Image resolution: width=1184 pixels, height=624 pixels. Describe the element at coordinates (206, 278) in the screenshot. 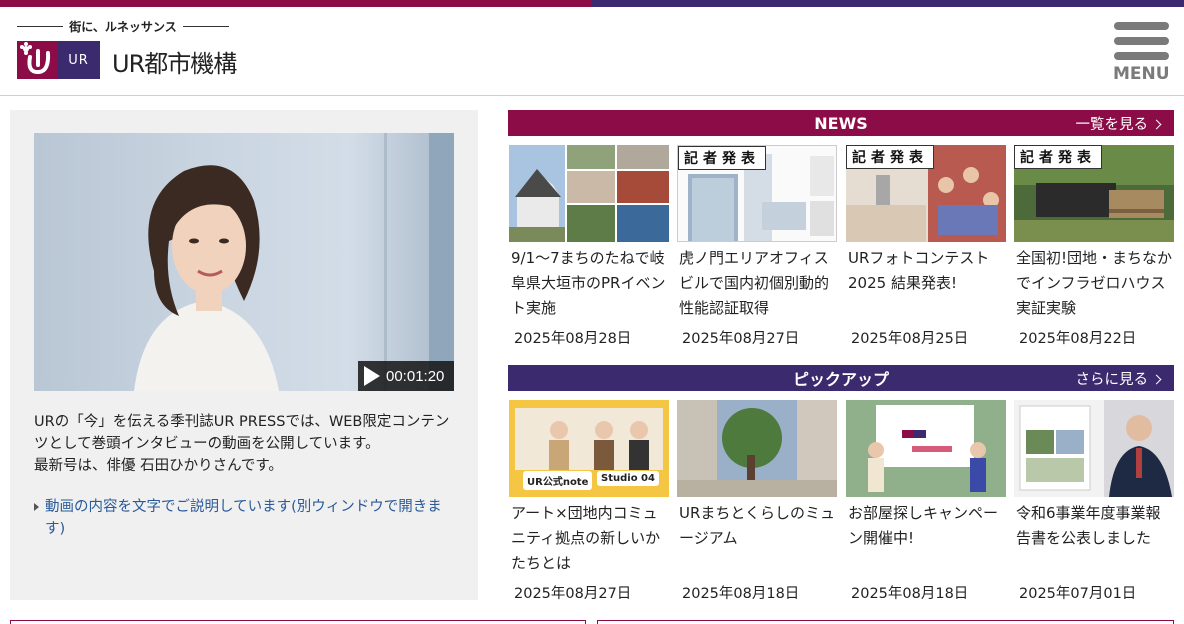

I see `person-portrait-image` at that location.